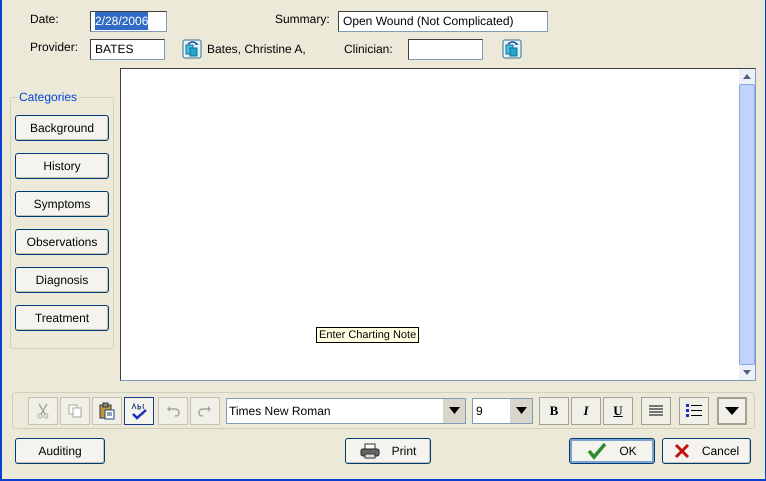 The height and width of the screenshot is (481, 766). I want to click on paste-button, so click(107, 410).